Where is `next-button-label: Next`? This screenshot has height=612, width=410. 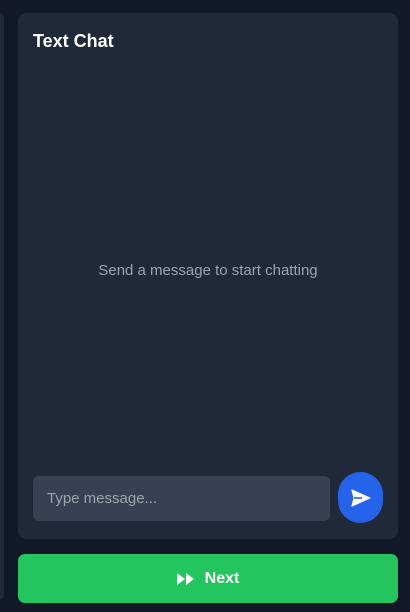
next-button-label: Next is located at coordinates (222, 578).